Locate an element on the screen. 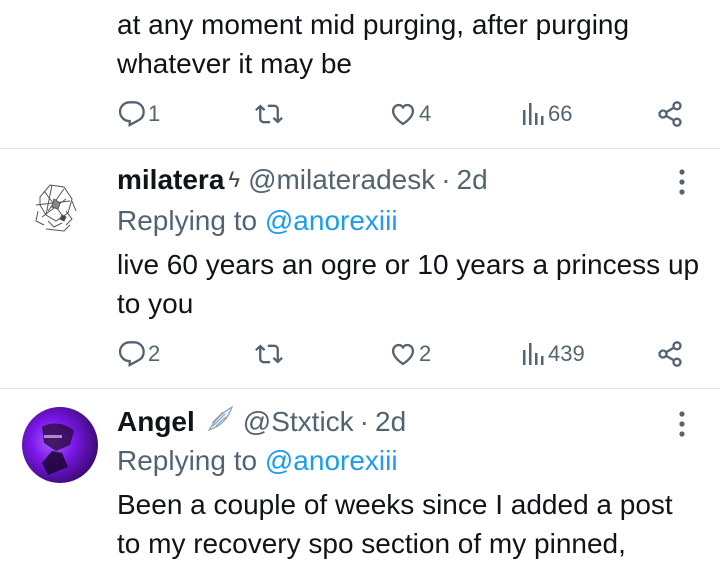 The image size is (720, 570). reply-count: 1 is located at coordinates (154, 113).